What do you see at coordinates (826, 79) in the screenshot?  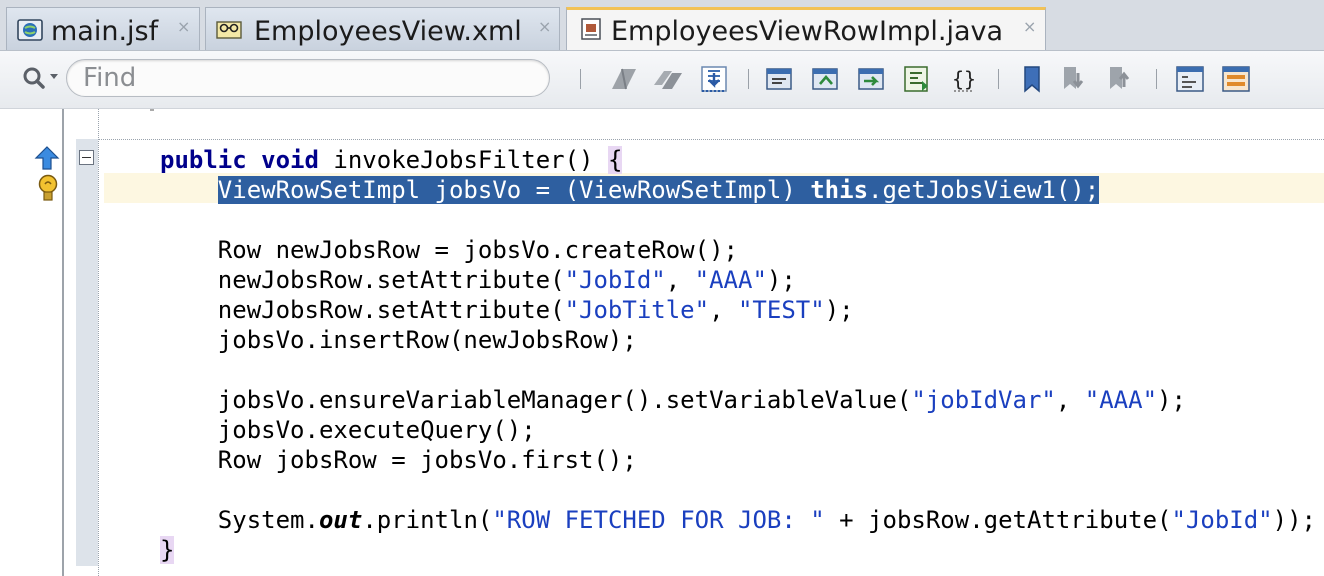 I see `toggle-comment-icon` at bounding box center [826, 79].